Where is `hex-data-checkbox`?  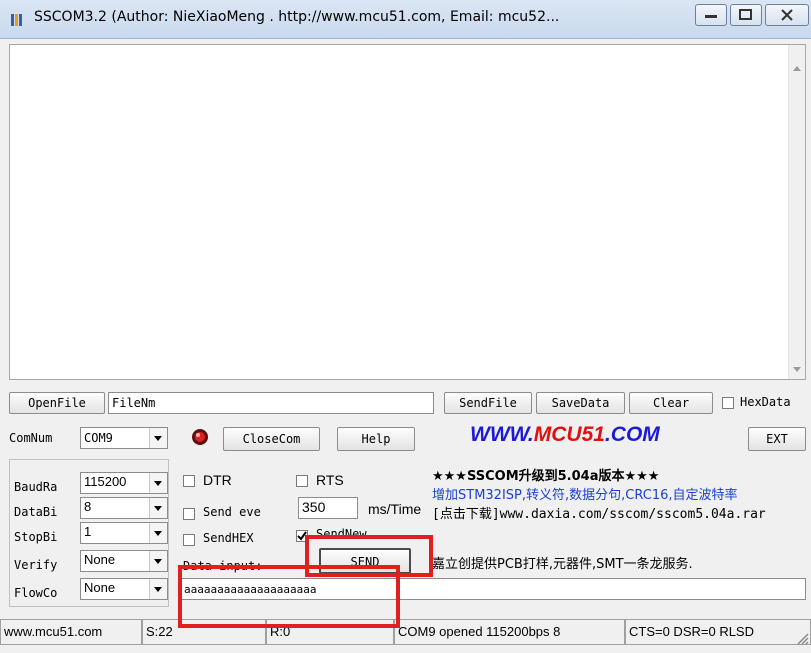
hex-data-checkbox is located at coordinates (728, 403).